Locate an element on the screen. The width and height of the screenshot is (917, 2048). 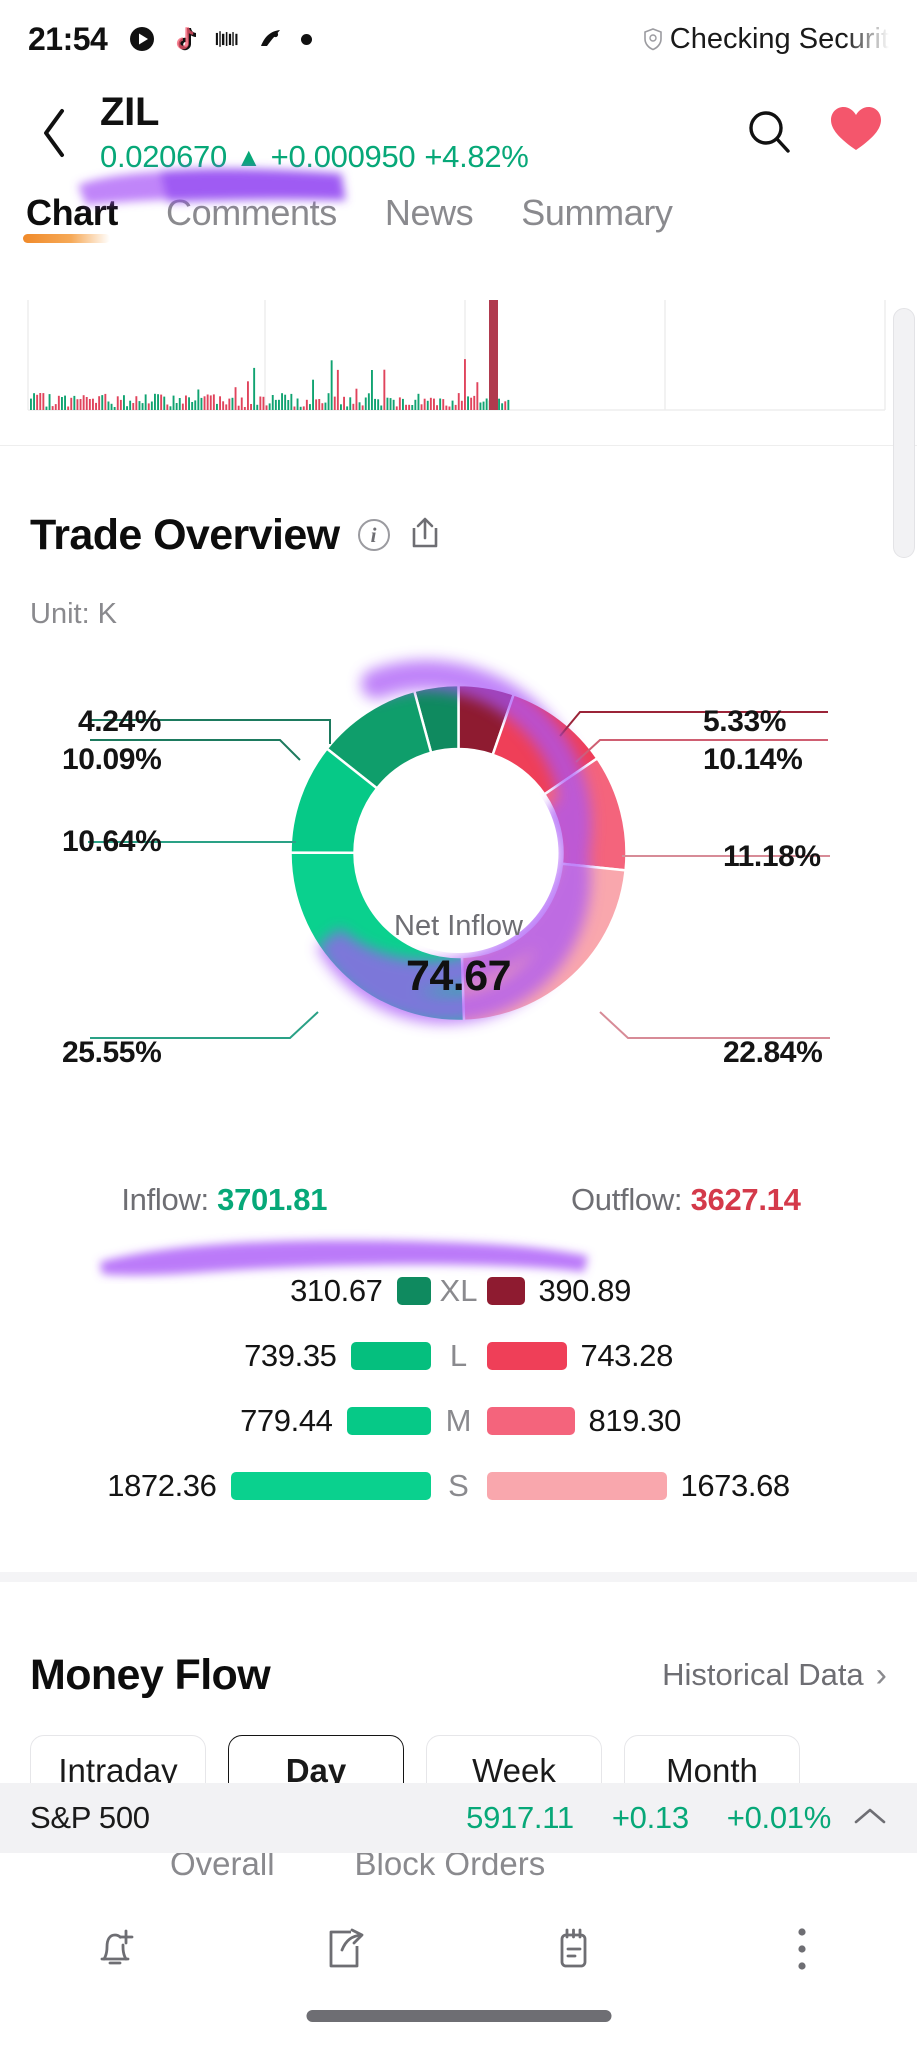
status-bar-time: 21:54 is located at coordinates (68, 38).